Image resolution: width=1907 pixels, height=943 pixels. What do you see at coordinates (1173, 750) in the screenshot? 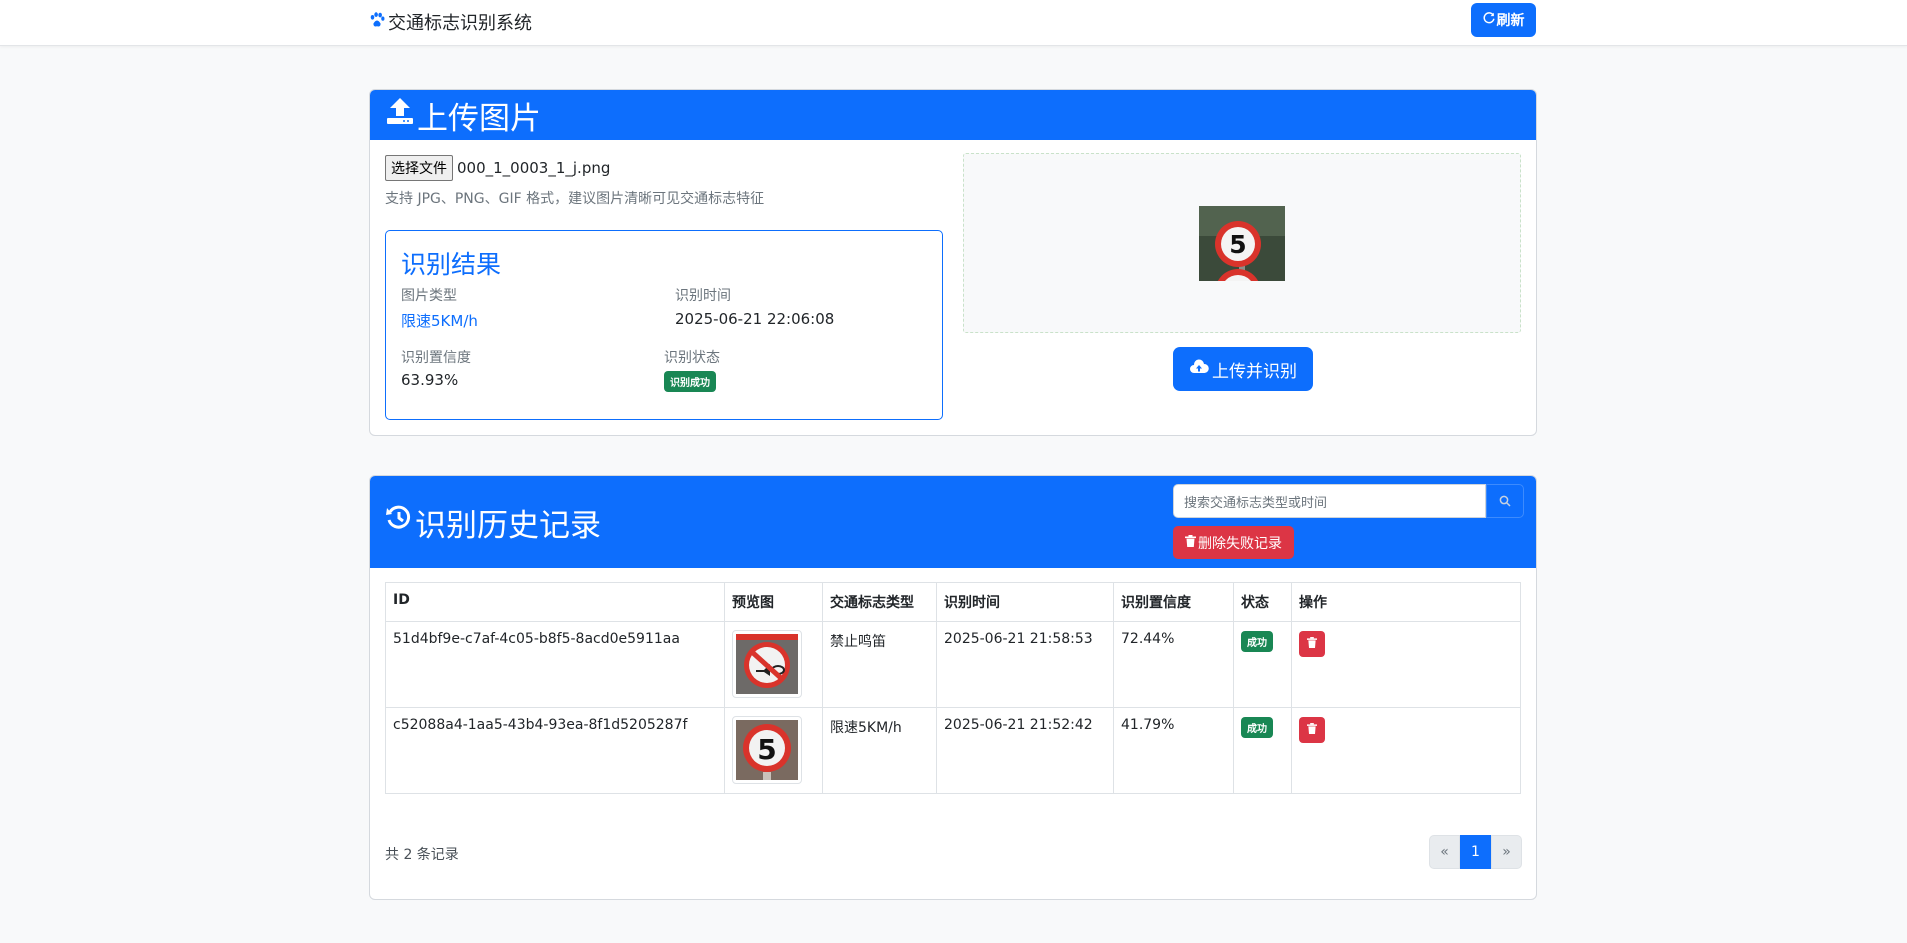
I see `row-confidence: 41.79%` at bounding box center [1173, 750].